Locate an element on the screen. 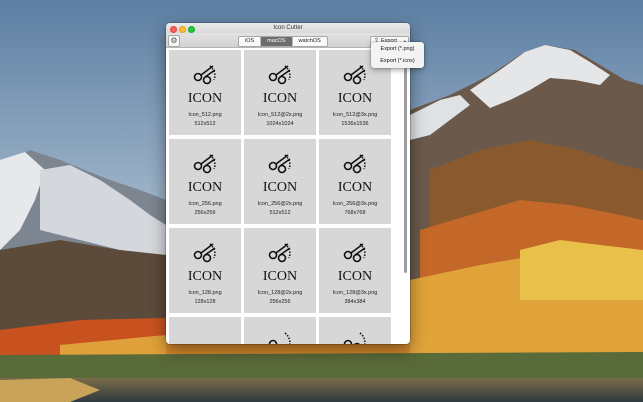 This screenshot has height=402, width=643. export-menu: Export (*.png) Export (*.icns) is located at coordinates (397, 55).